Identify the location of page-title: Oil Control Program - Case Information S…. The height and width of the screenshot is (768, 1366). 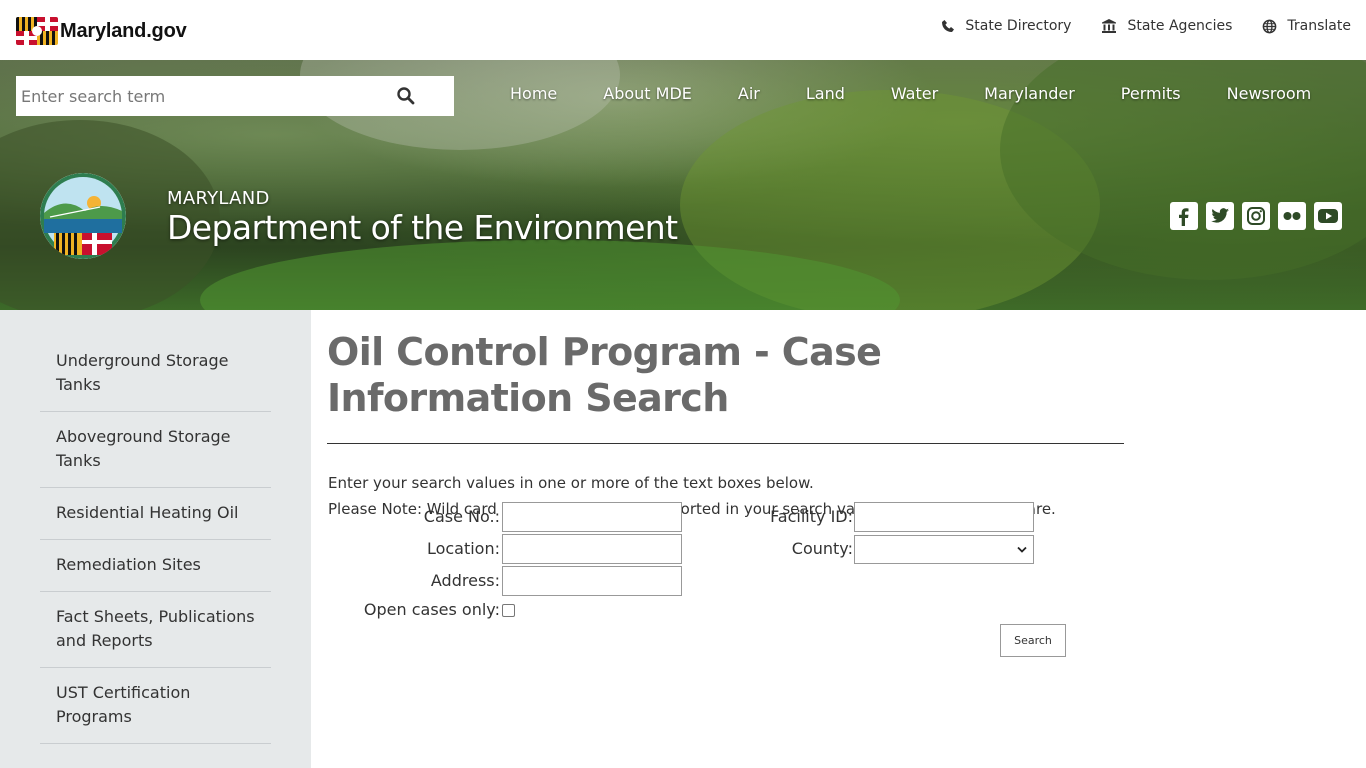
(604, 375).